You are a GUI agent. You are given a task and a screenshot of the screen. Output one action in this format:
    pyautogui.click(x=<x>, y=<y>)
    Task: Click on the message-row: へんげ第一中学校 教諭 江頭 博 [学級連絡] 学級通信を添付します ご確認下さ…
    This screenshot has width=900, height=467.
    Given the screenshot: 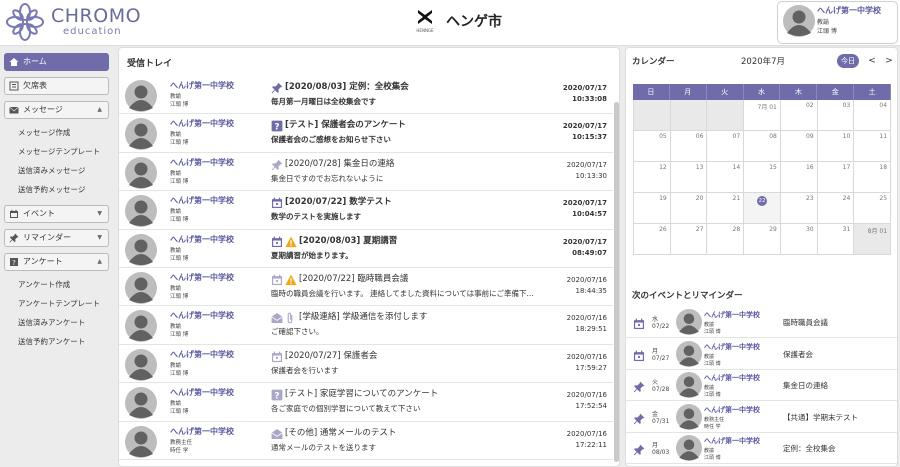 What is the action you would take?
    pyautogui.click(x=366, y=325)
    